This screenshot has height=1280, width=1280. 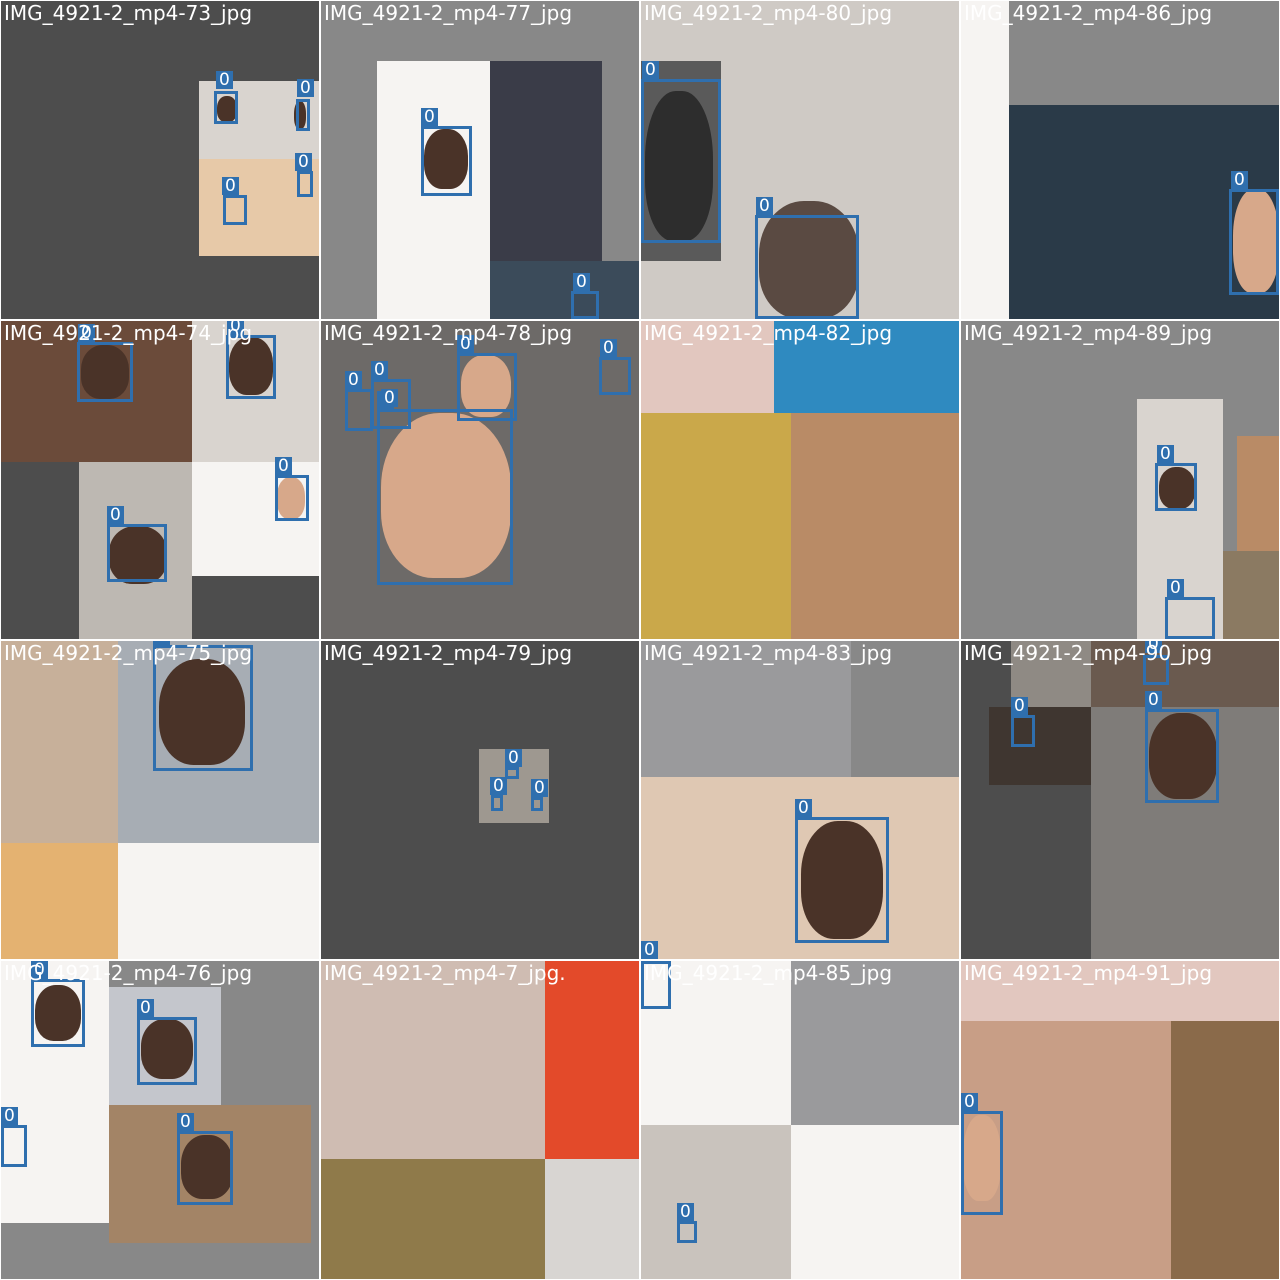 What do you see at coordinates (160, 800) in the screenshot?
I see `mosaic-tile: 0 IMG_4921-2_mp4-75_jpg` at bounding box center [160, 800].